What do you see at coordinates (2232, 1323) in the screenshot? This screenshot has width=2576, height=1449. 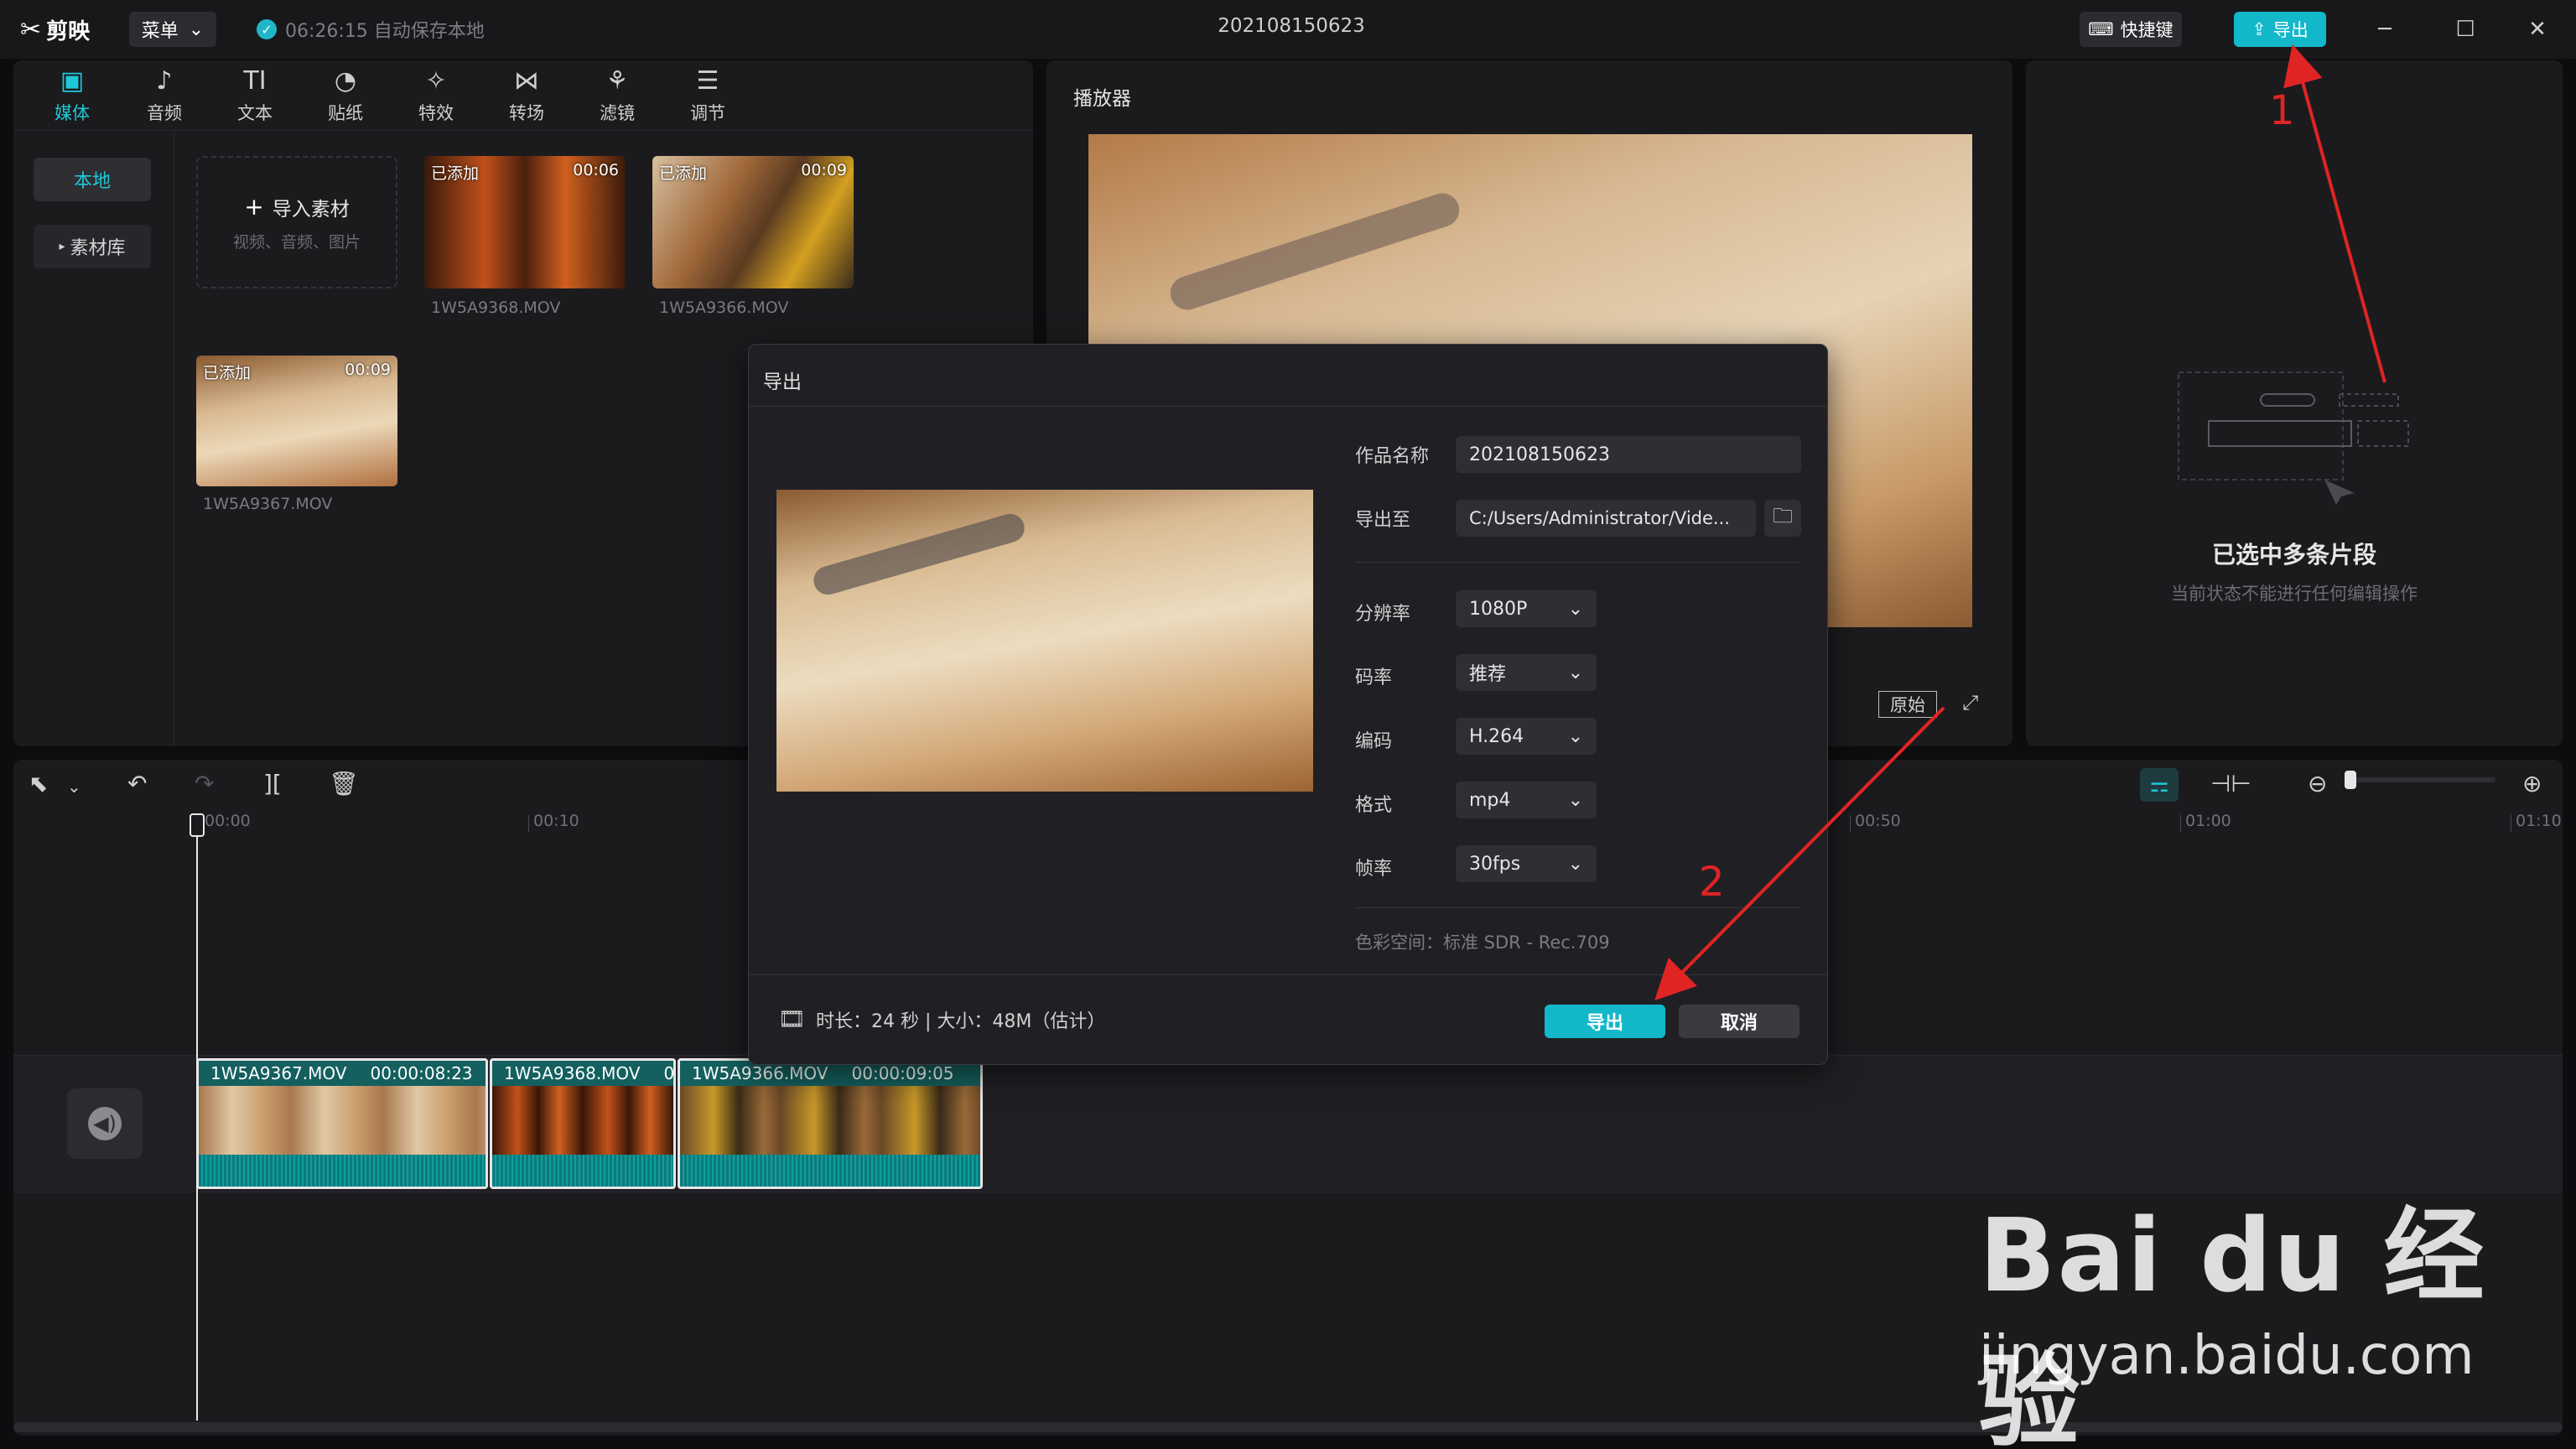 I see `baidu-watermark-logo: Bai du 经验` at bounding box center [2232, 1323].